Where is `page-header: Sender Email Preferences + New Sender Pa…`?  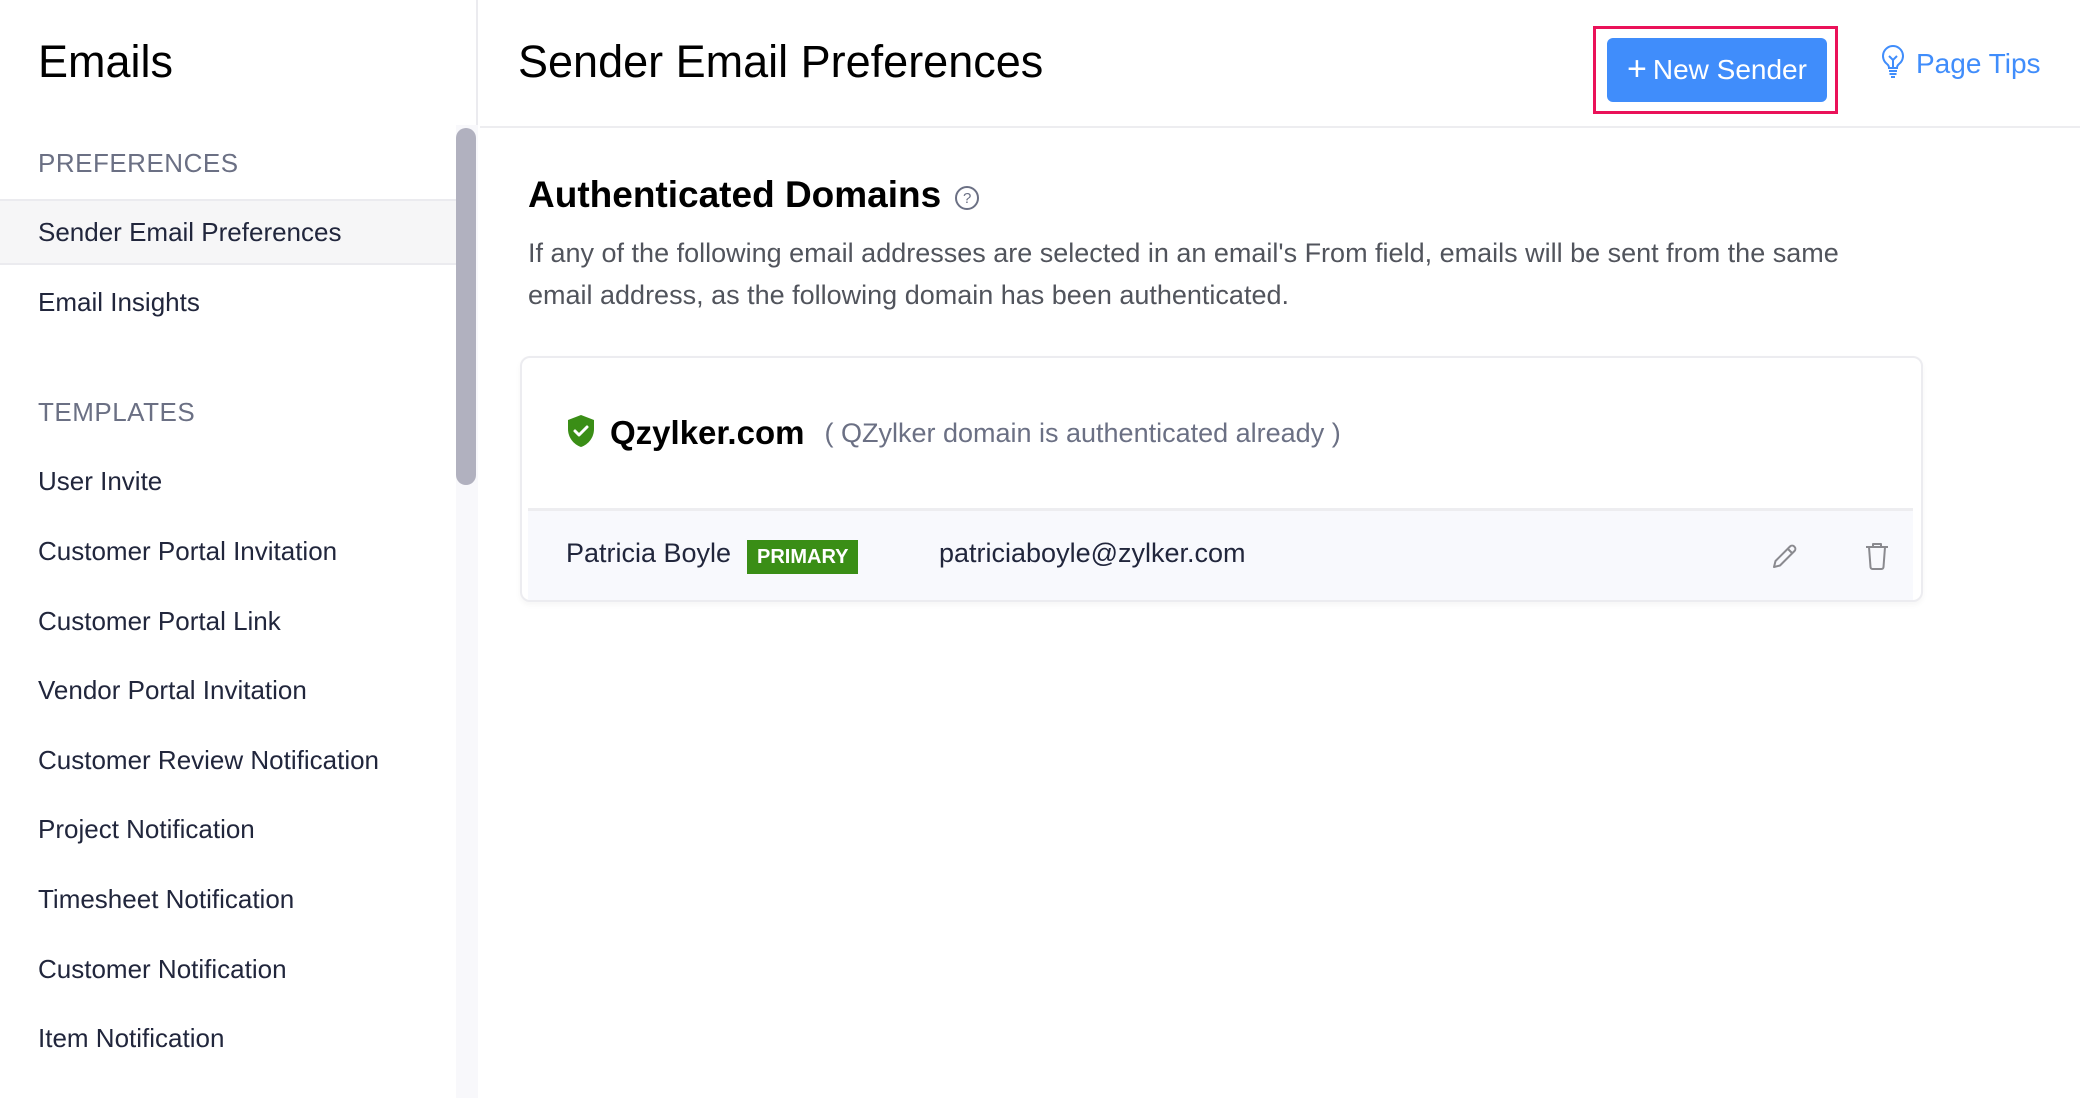 page-header: Sender Email Preferences + New Sender Pa… is located at coordinates (1280, 64).